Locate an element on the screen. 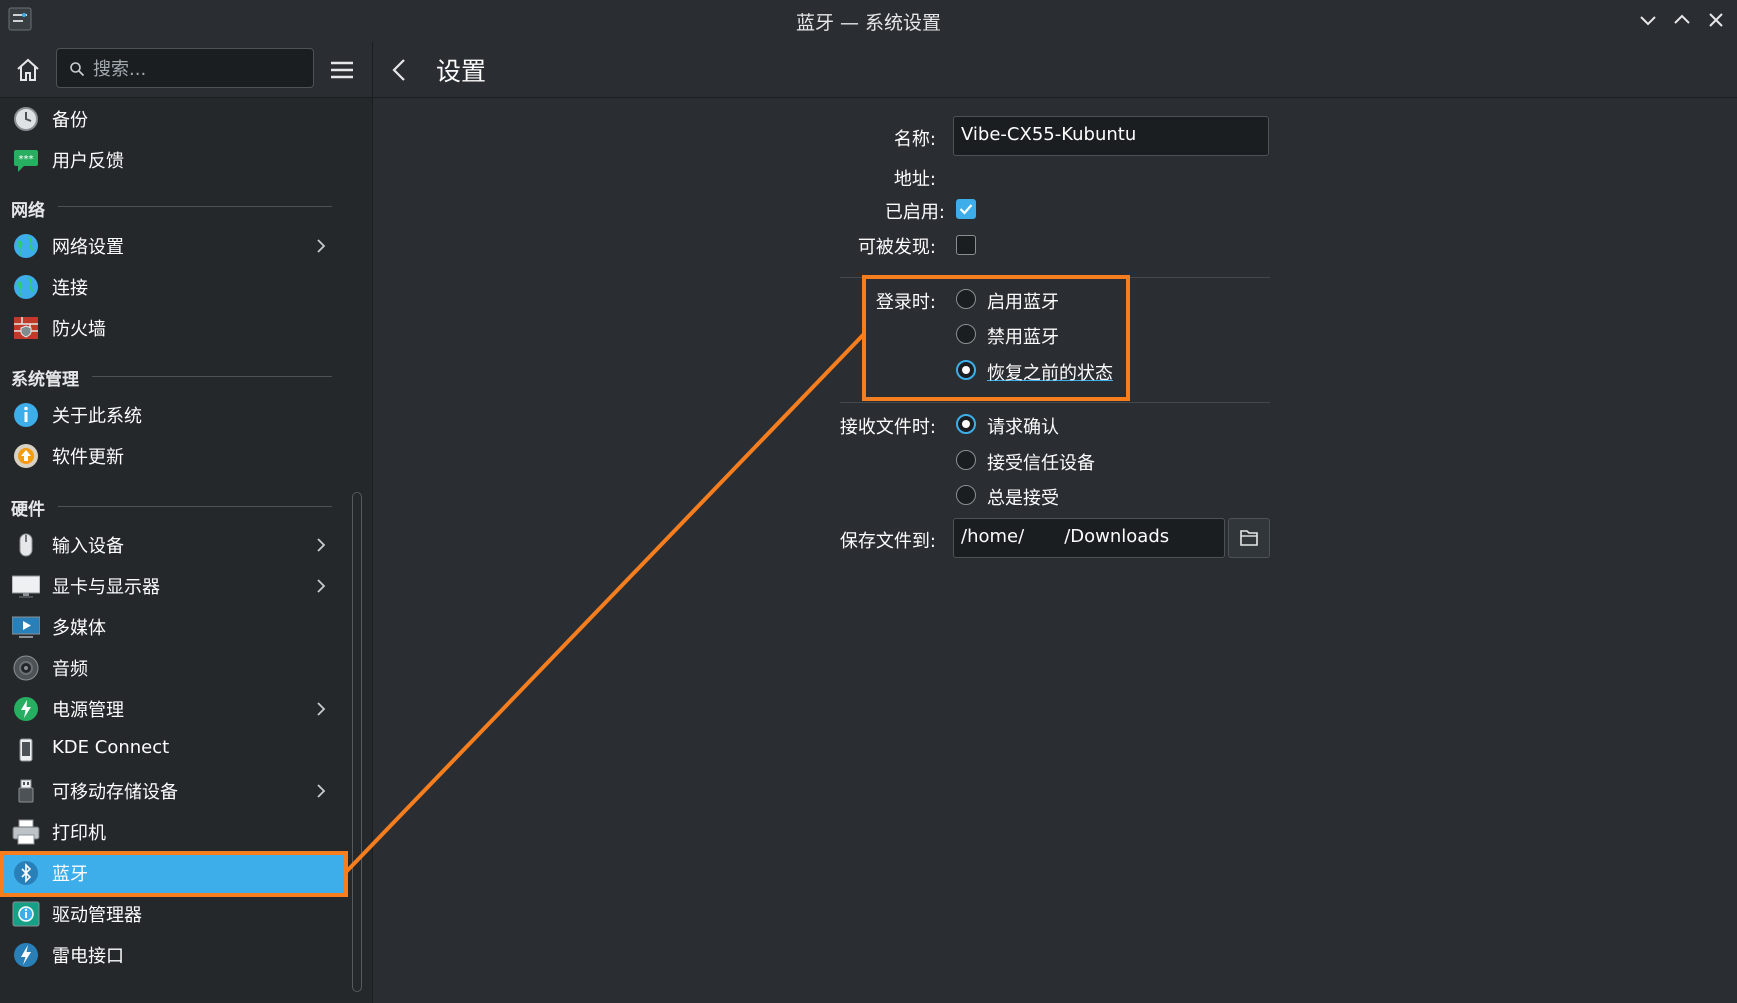 This screenshot has height=1003, width=1737. receive-radio-always-accept is located at coordinates (966, 495).